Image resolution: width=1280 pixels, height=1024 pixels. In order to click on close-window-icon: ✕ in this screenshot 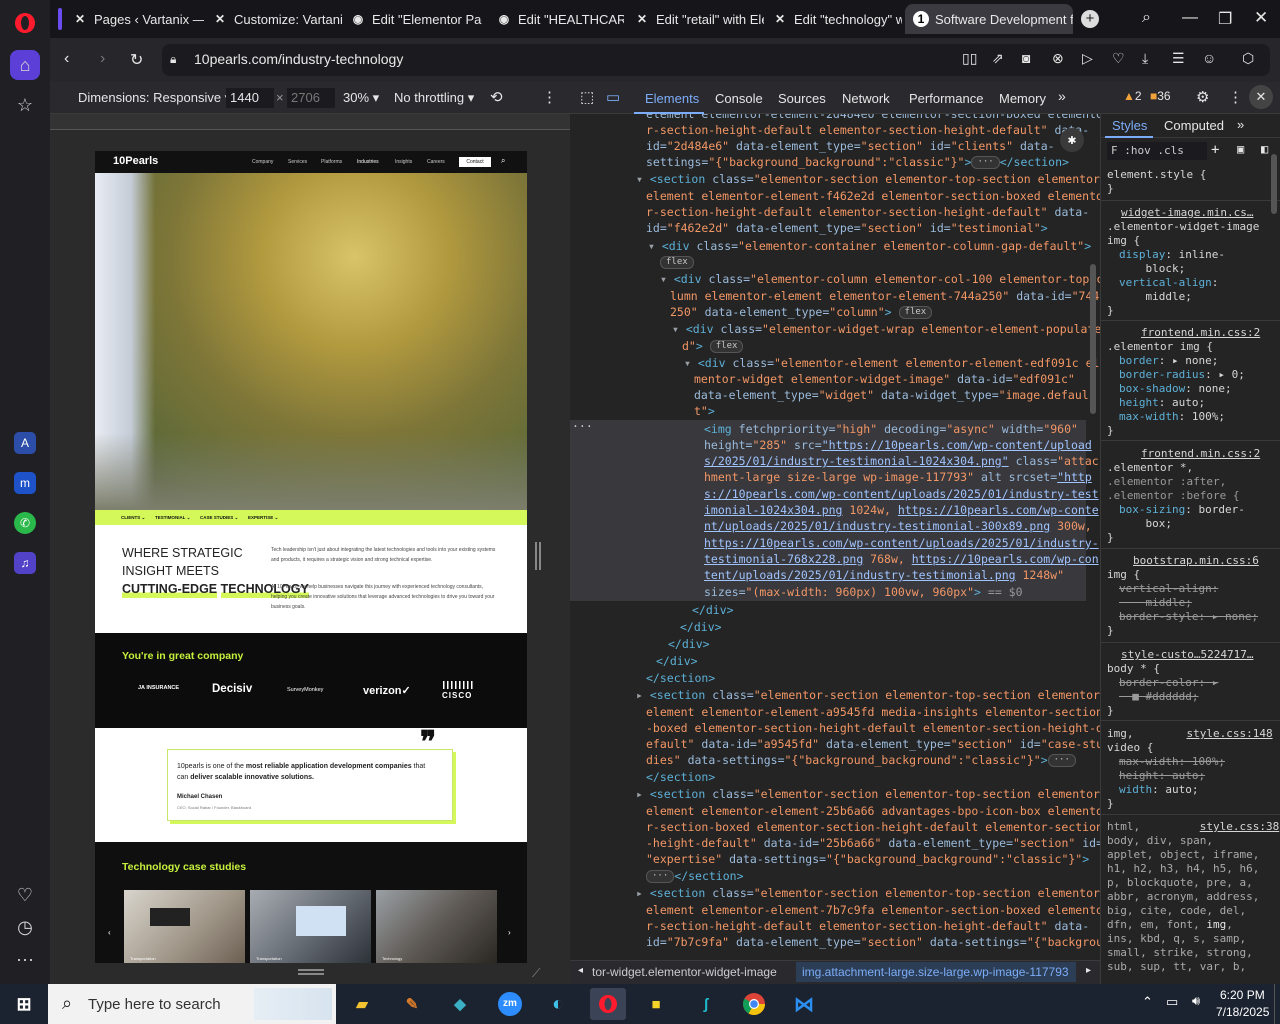, I will do `click(1261, 18)`.